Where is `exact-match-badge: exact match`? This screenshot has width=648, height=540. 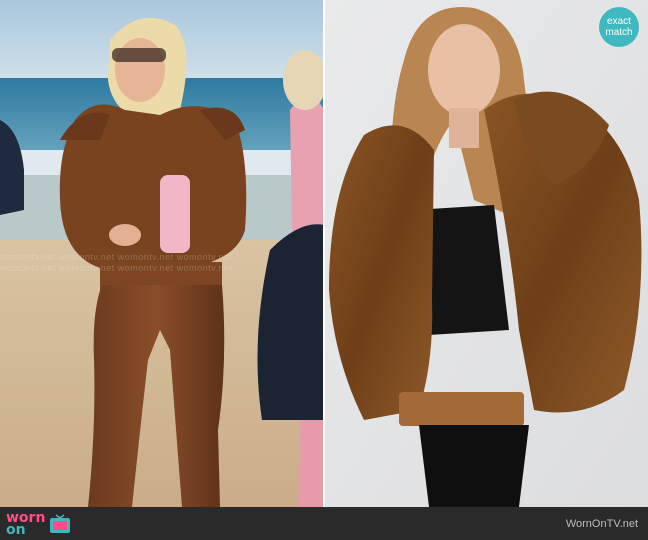 exact-match-badge: exact match is located at coordinates (619, 27).